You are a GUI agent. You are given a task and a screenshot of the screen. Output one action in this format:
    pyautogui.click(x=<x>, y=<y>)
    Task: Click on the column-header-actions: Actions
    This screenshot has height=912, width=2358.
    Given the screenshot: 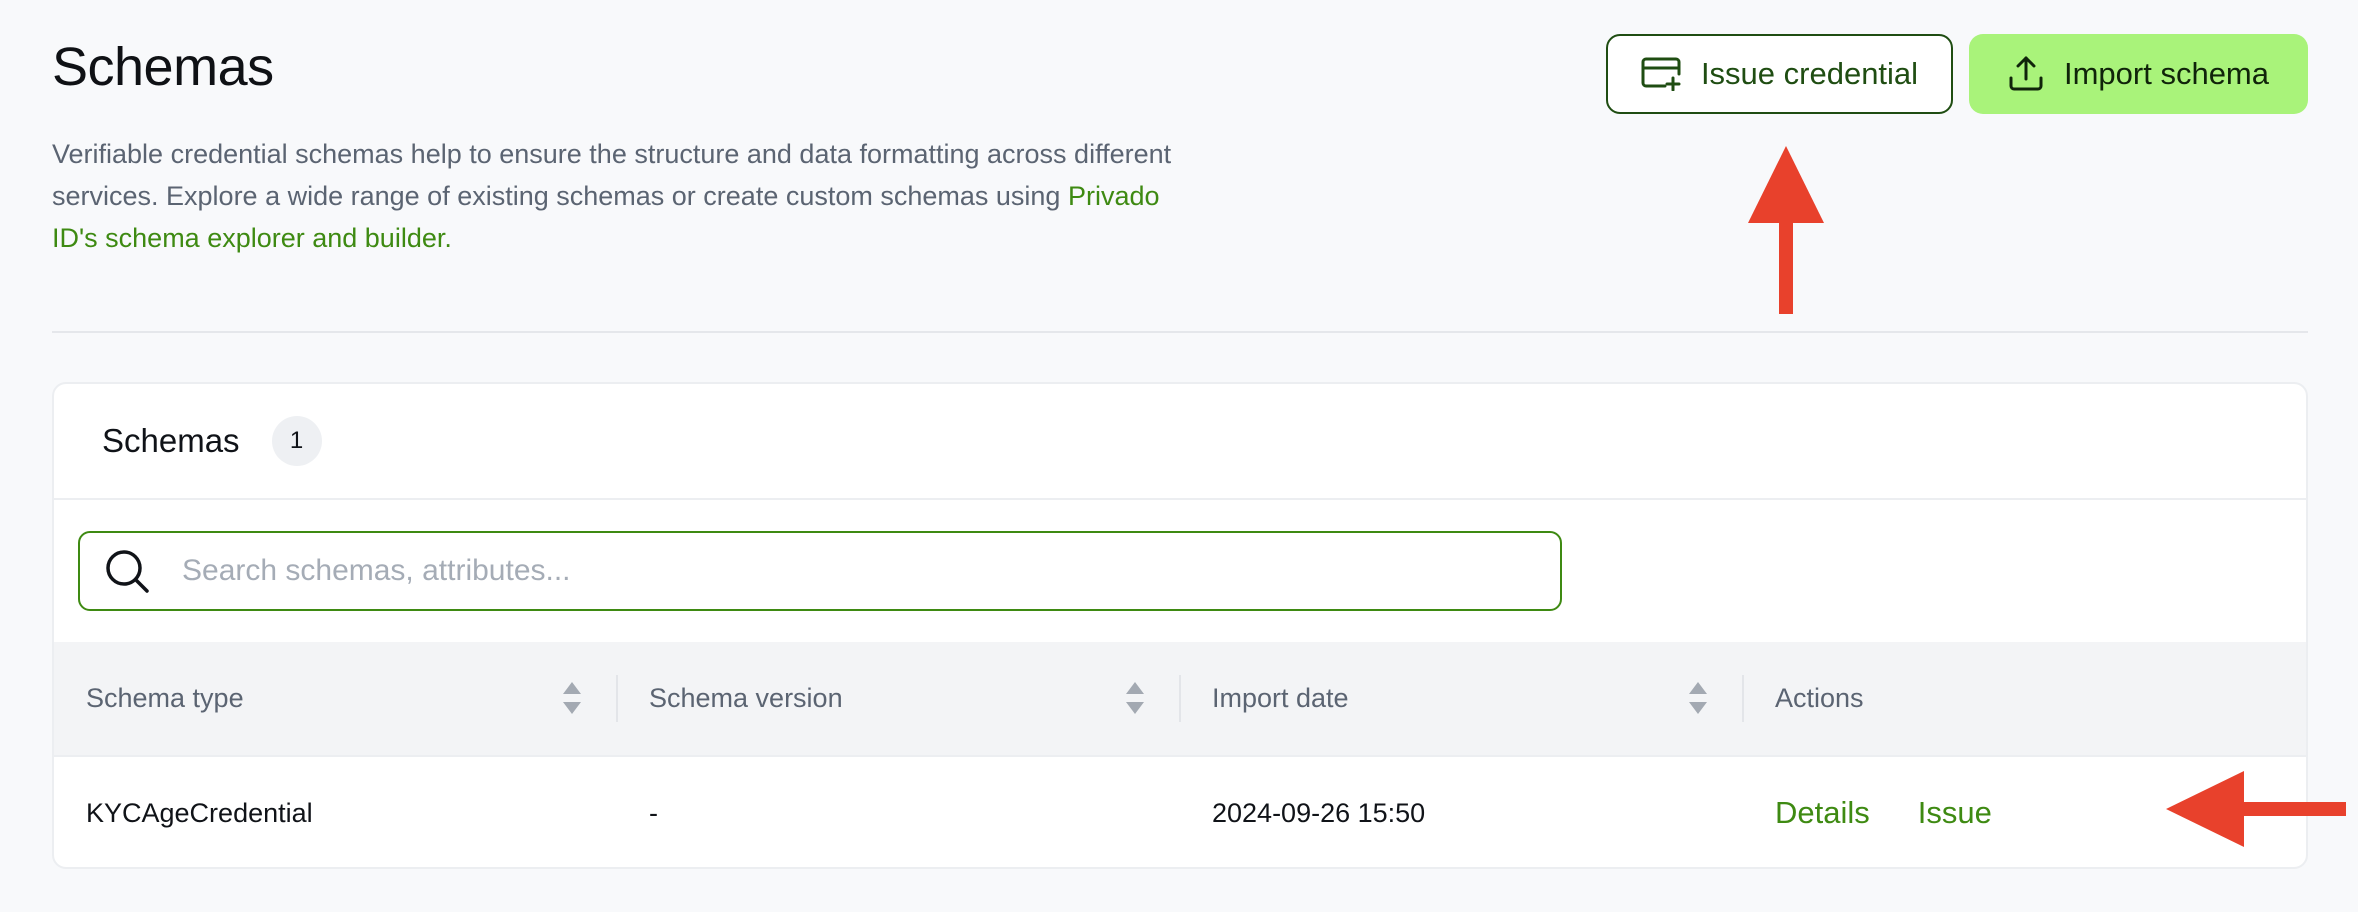 What is the action you would take?
    pyautogui.click(x=2024, y=698)
    